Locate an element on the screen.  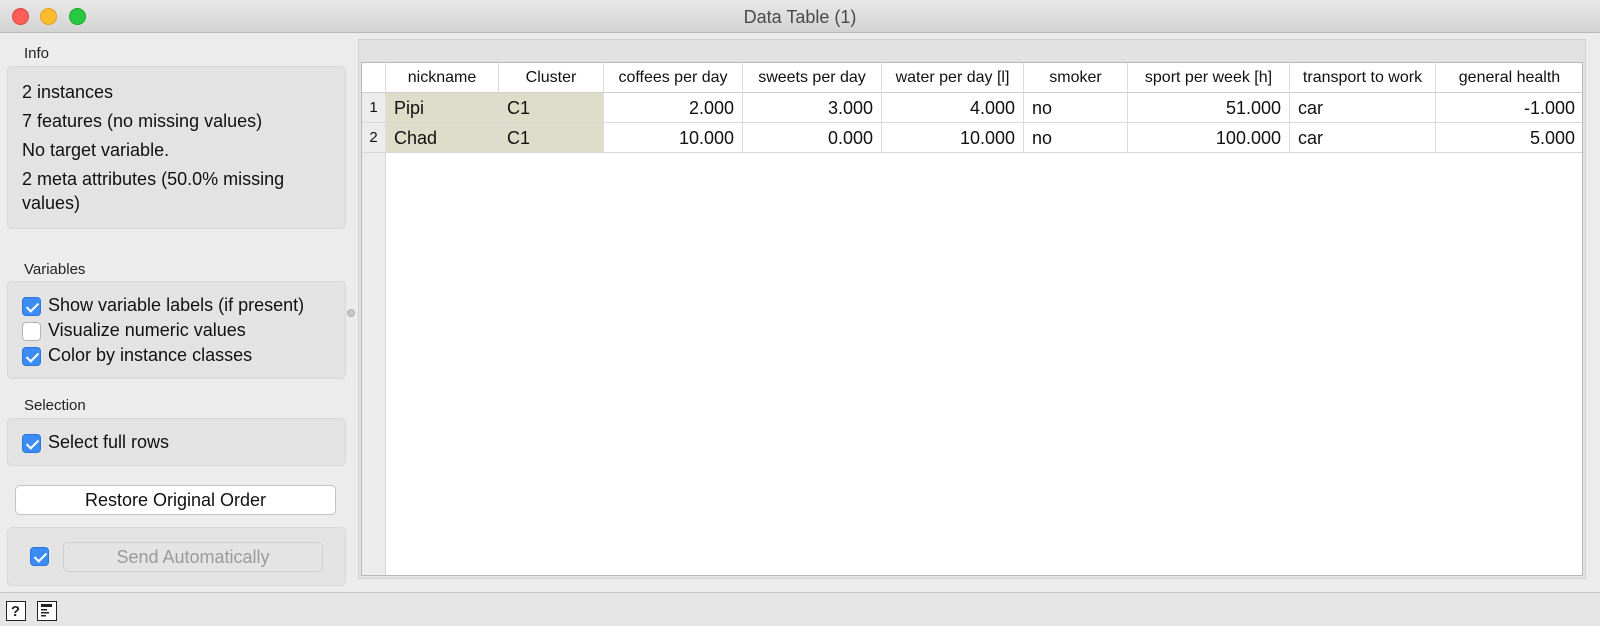
column-header: smoker is located at coordinates (1076, 78).